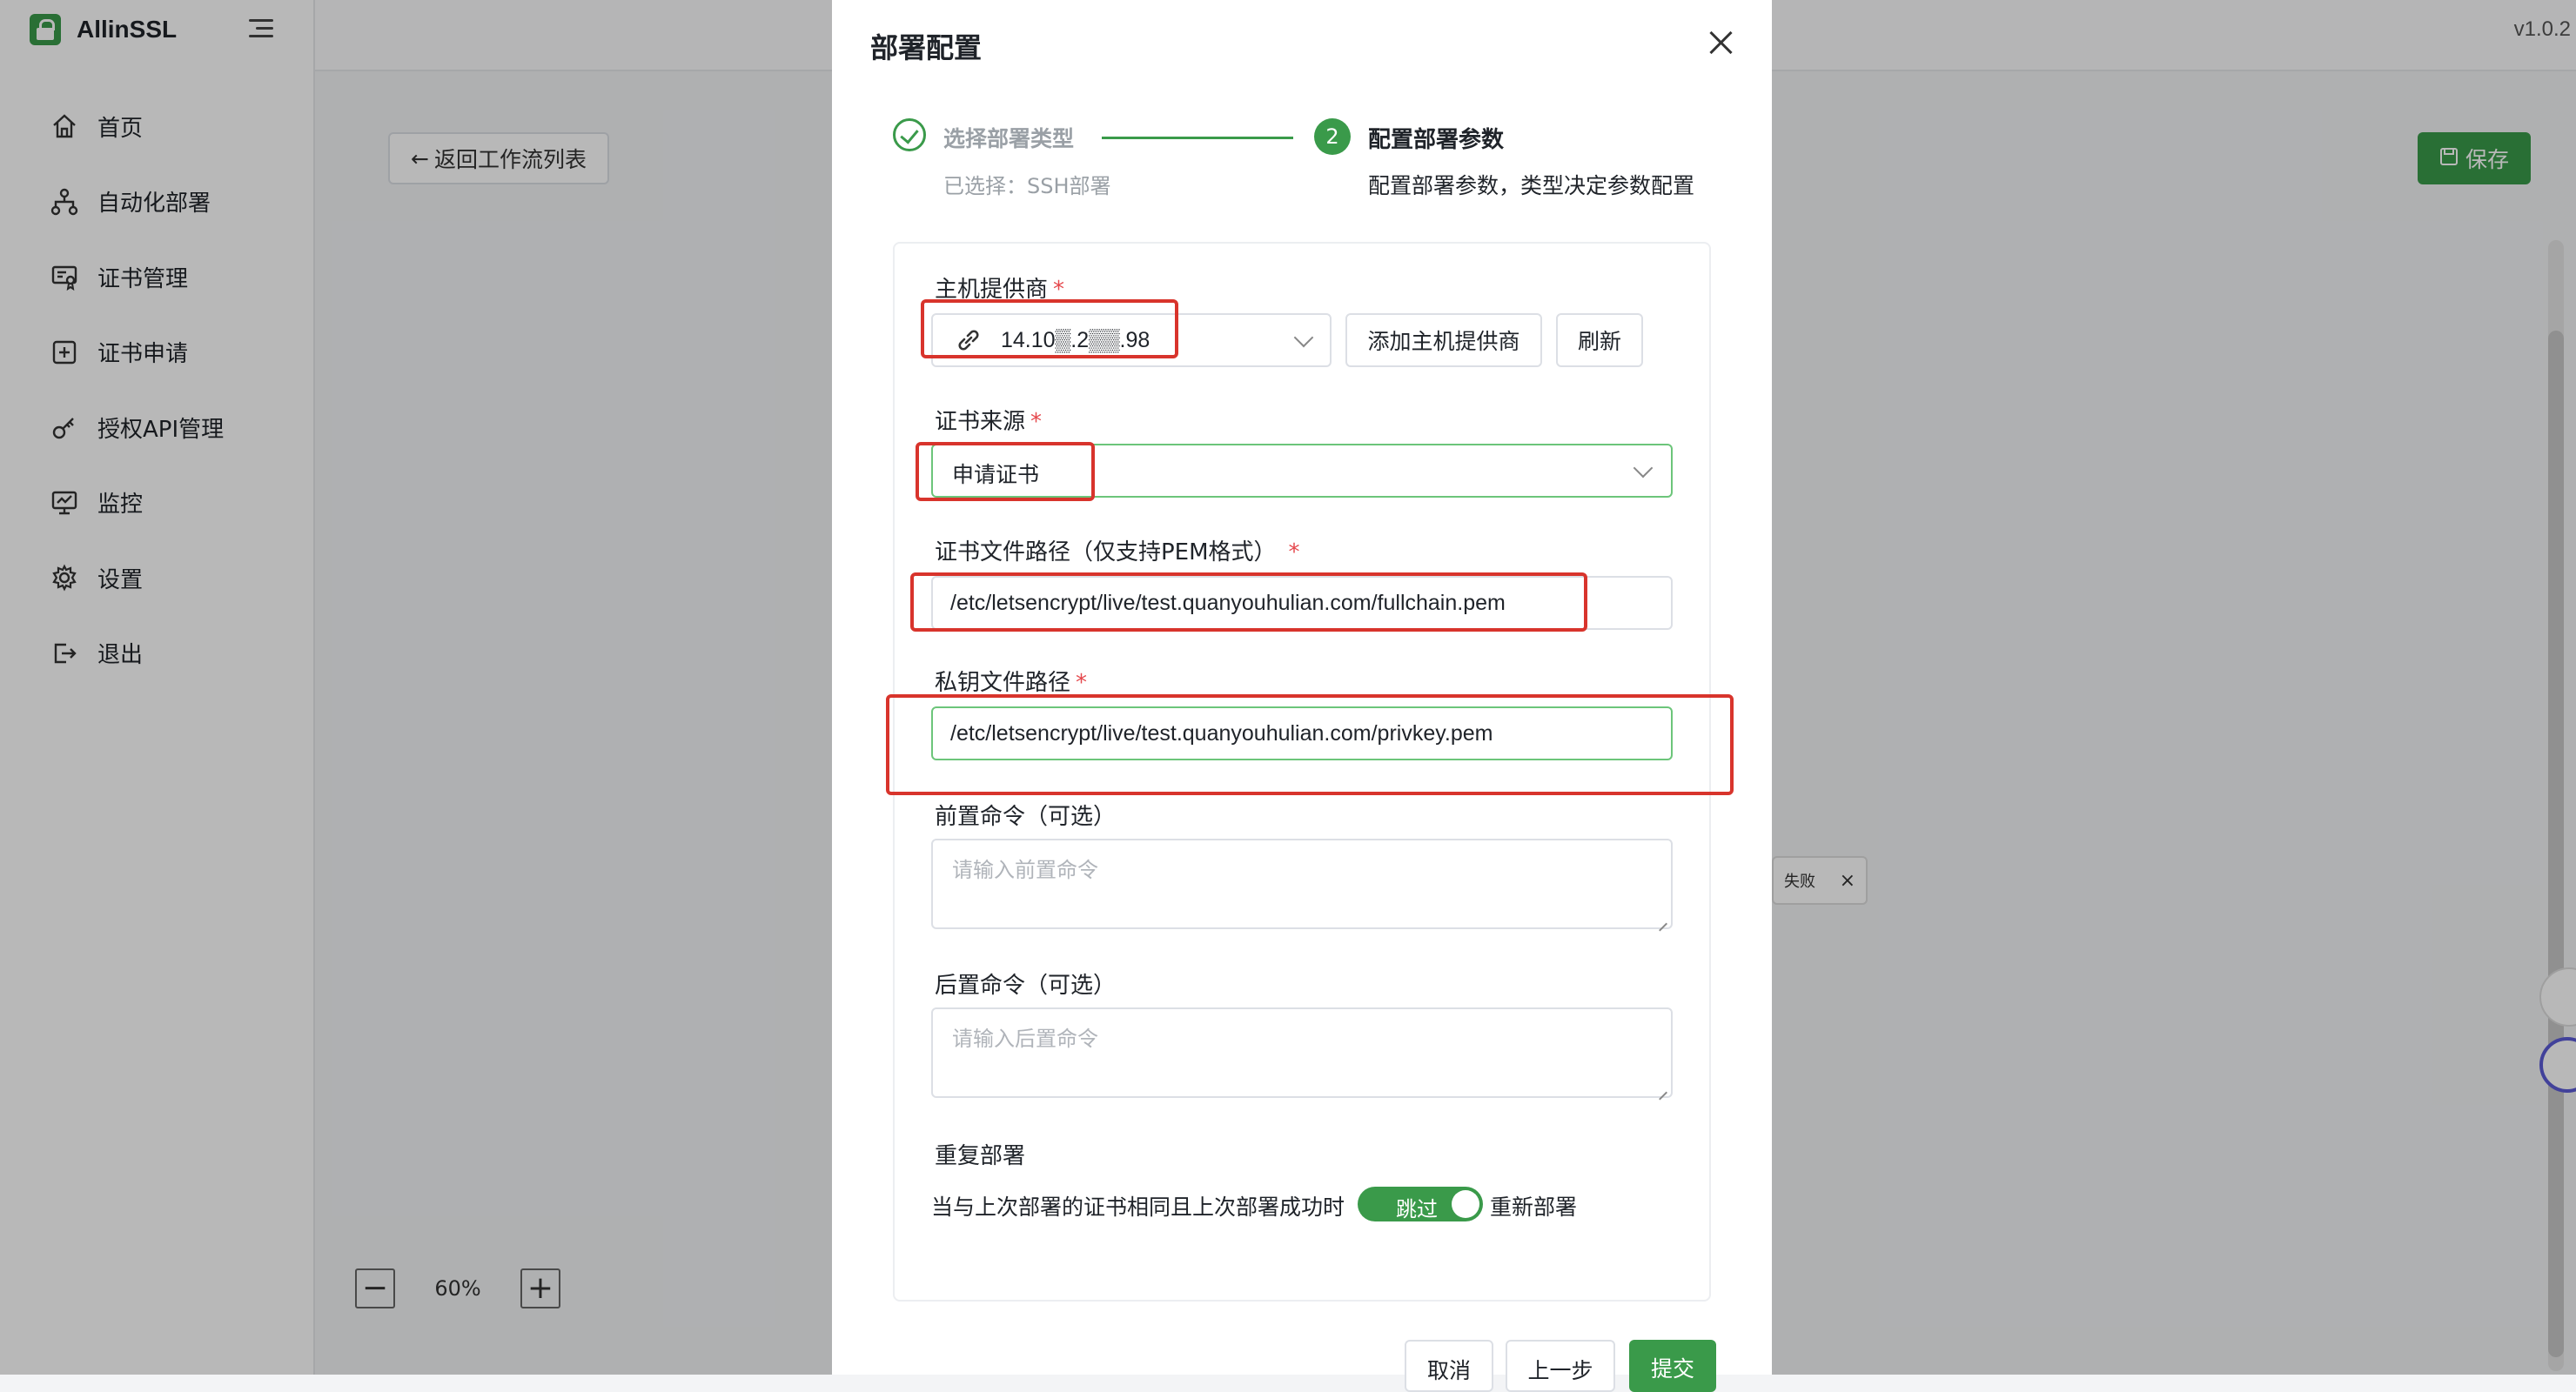 Image resolution: width=2576 pixels, height=1392 pixels. Describe the element at coordinates (1008, 137) in the screenshot. I see `step1-title: 选择部署类型` at that location.